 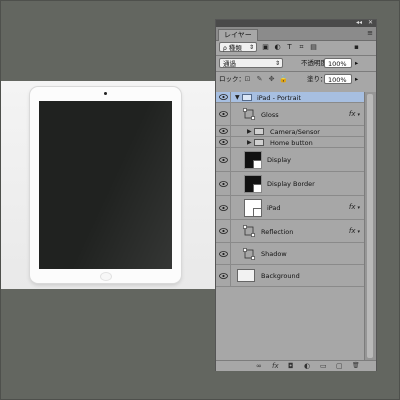 I want to click on panel-tabbar: レイヤー ≡, so click(x=296, y=34).